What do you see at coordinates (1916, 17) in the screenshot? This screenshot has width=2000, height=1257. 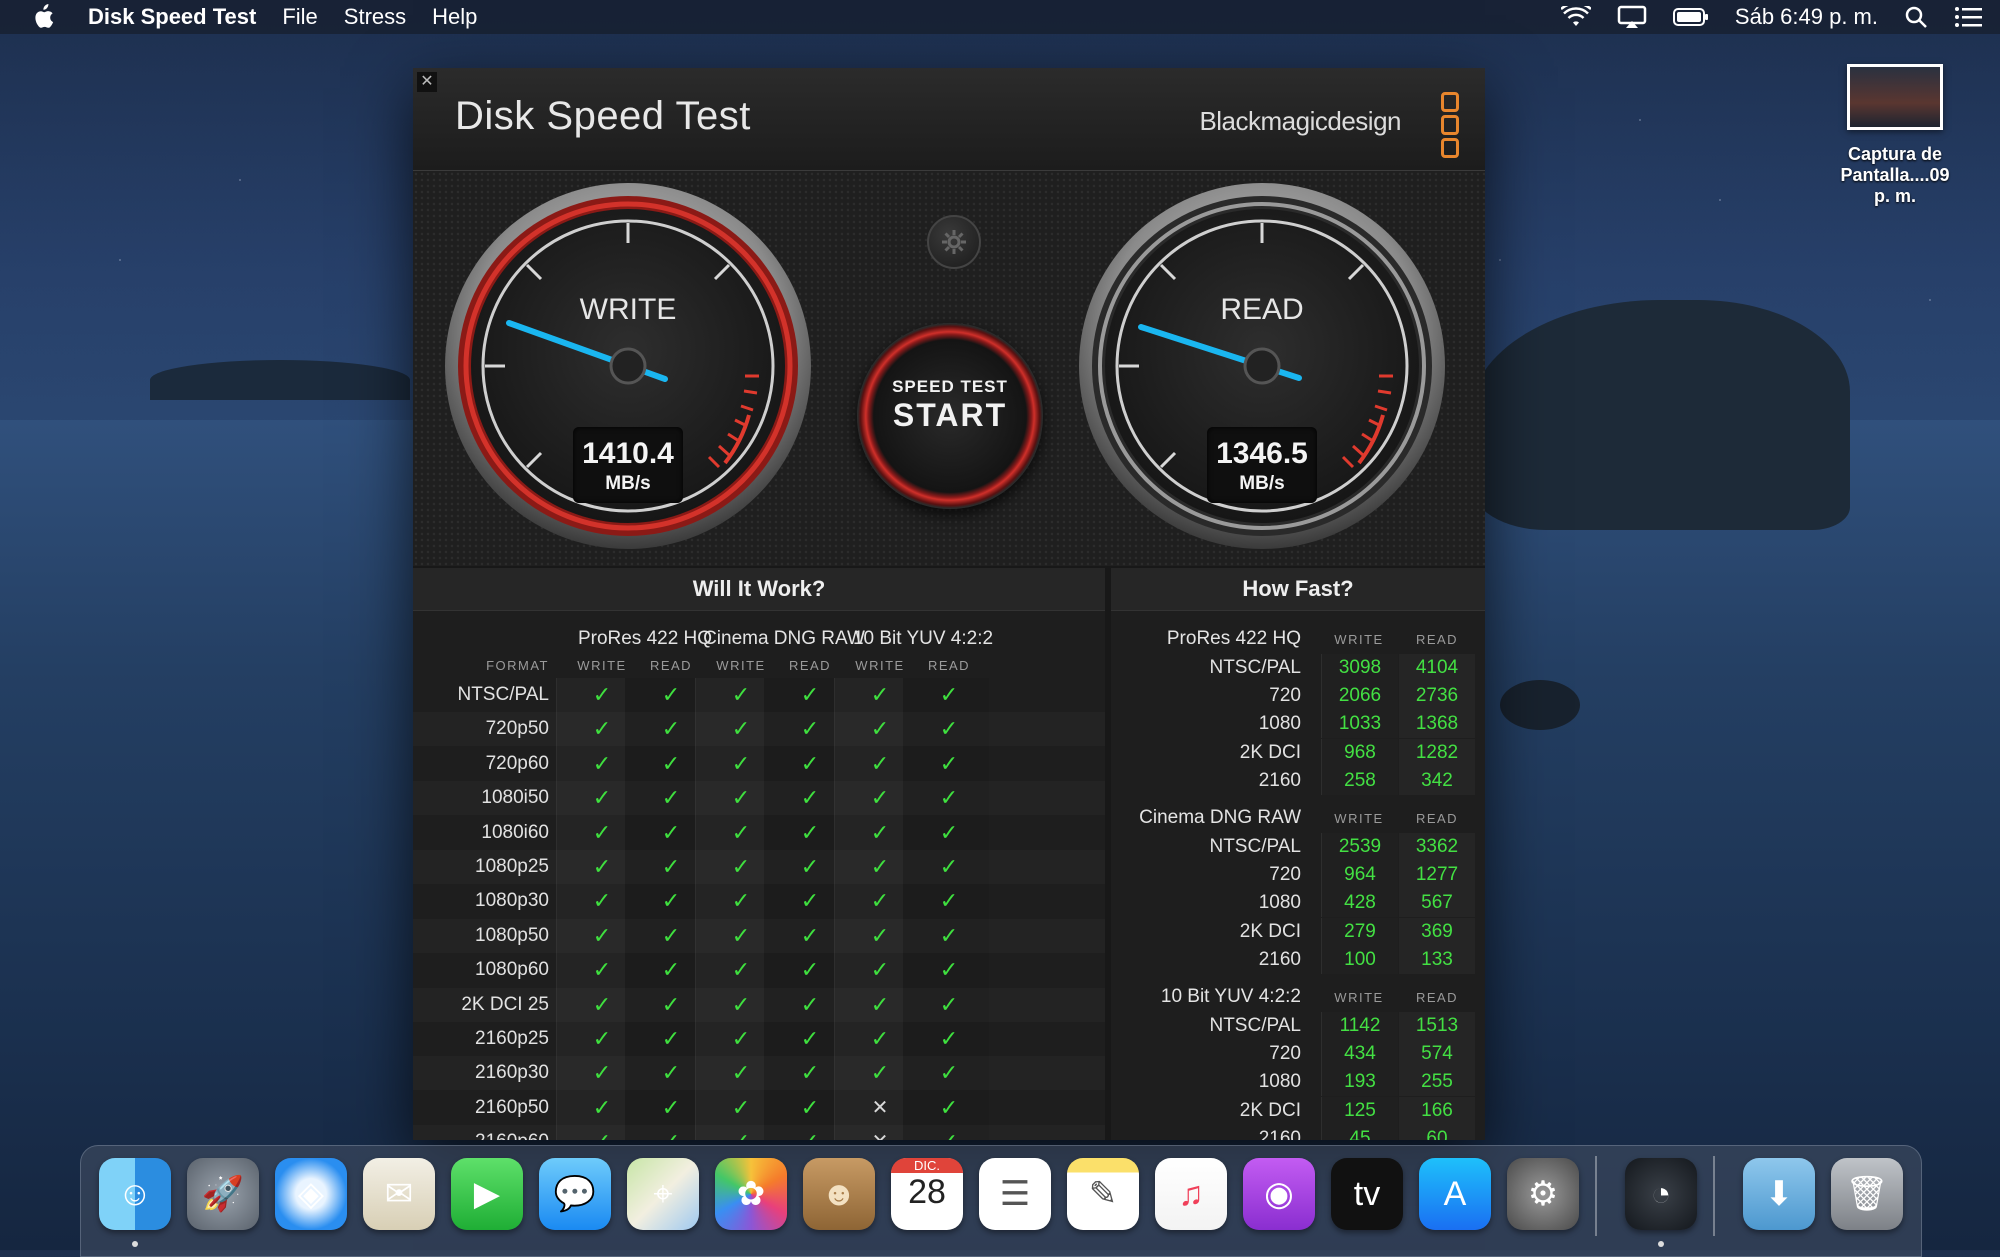 I see `spotlight-search-icon` at bounding box center [1916, 17].